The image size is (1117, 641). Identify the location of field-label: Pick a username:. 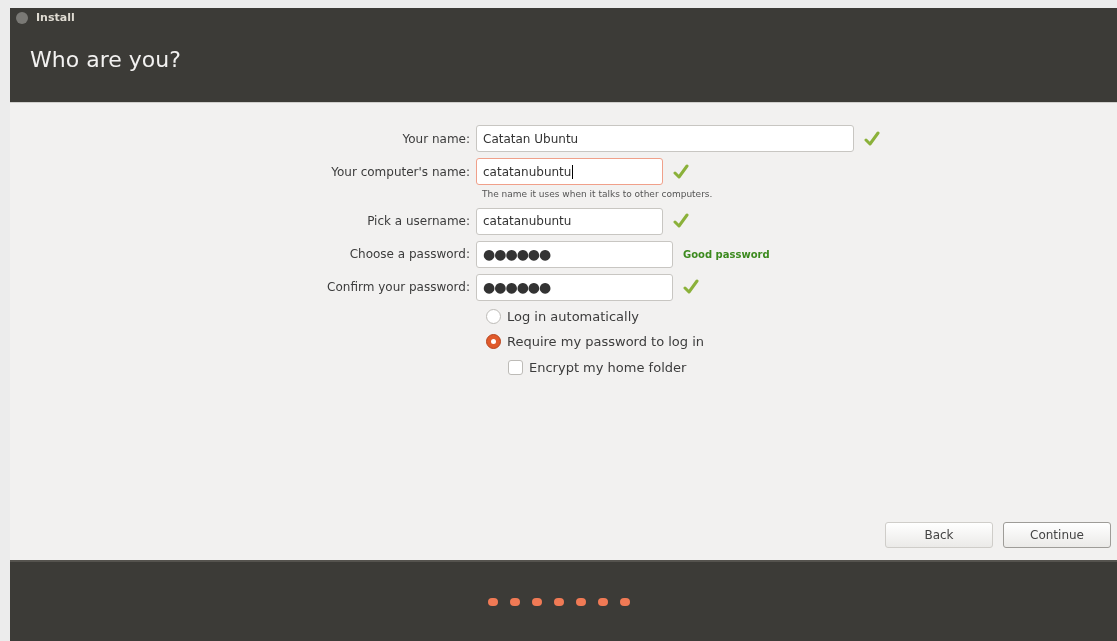
(418, 221).